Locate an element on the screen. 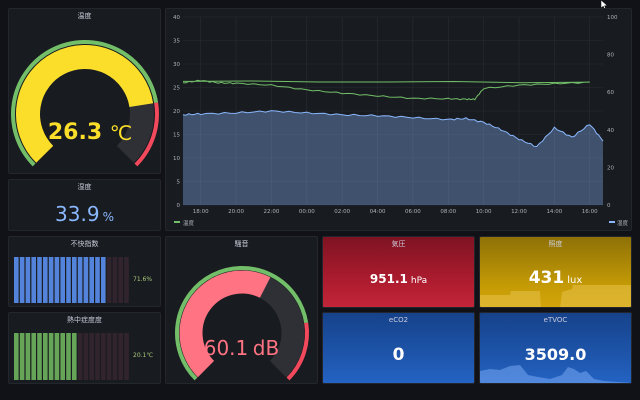 The width and height of the screenshot is (640, 400). legend-humidity-swatch is located at coordinates (612, 222).